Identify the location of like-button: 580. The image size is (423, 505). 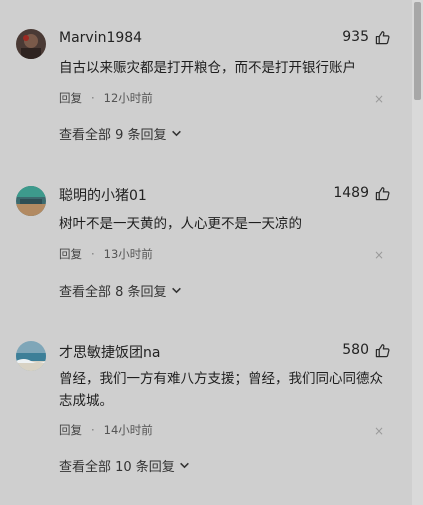
(366, 350).